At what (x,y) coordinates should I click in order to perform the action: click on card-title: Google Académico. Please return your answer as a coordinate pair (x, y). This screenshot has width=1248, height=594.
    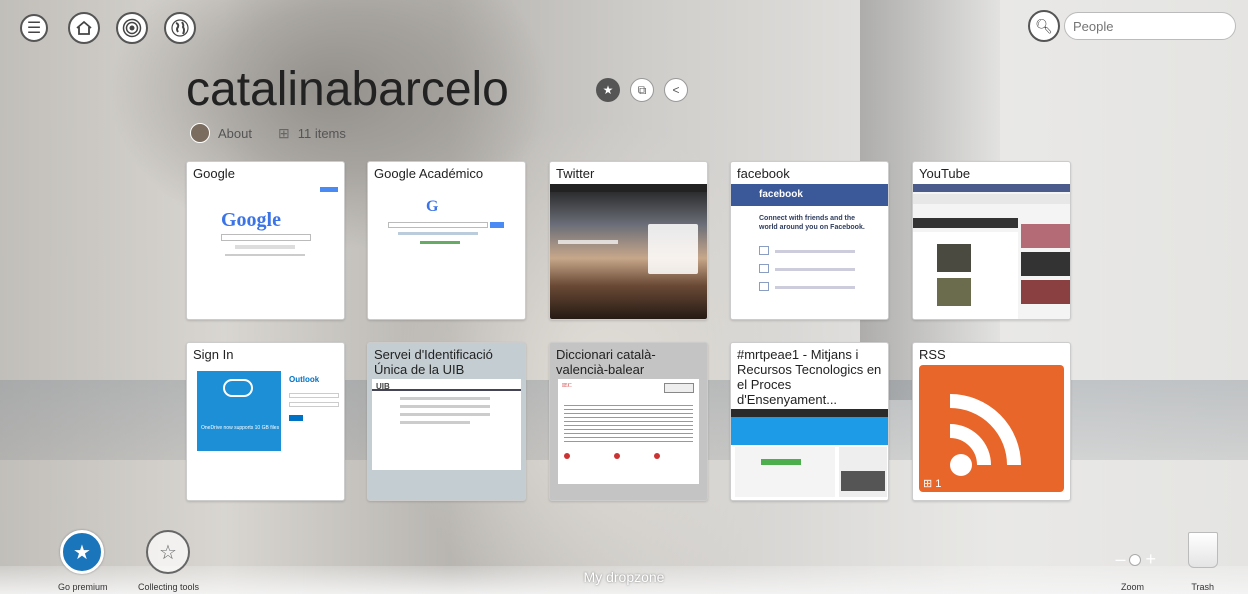
    Looking at the image, I should click on (429, 173).